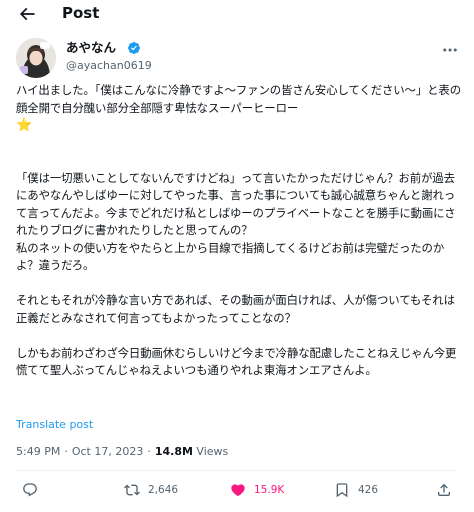 This screenshot has width=474, height=512. Describe the element at coordinates (356, 490) in the screenshot. I see `bookmark-button: 426` at that location.